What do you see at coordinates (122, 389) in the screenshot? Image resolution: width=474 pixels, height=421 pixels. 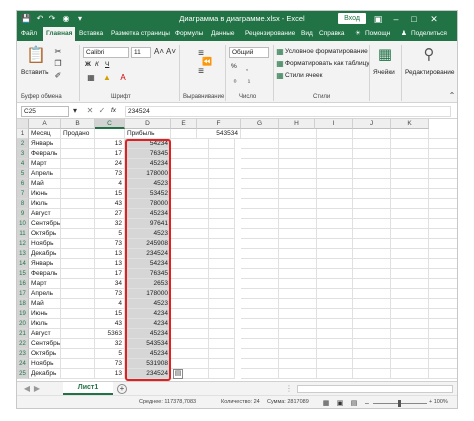 I see `add-sheet-button: +` at bounding box center [122, 389].